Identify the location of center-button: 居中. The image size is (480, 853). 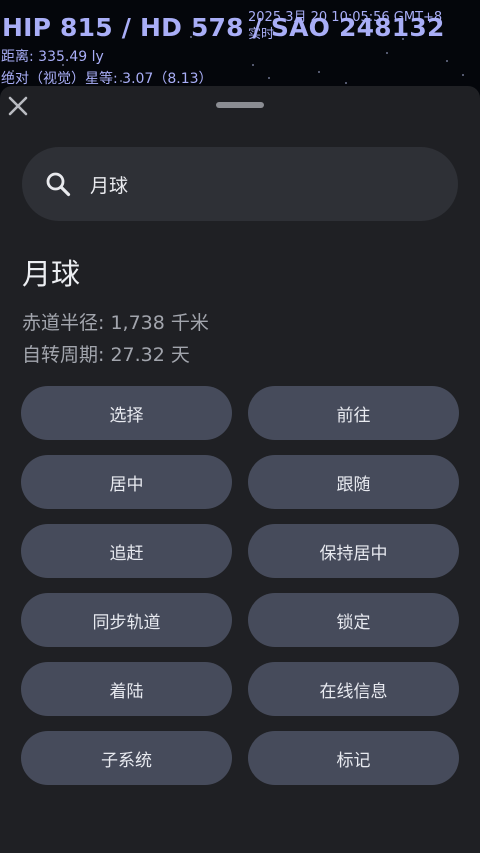
(126, 482).